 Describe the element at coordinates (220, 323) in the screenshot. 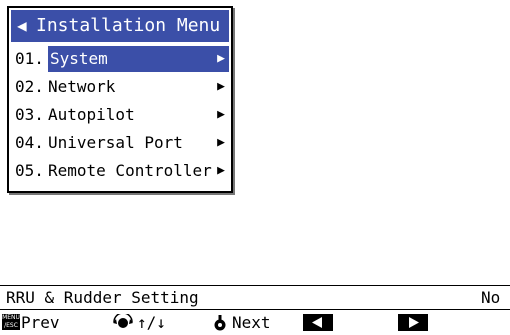

I see `push-knob-icon` at that location.